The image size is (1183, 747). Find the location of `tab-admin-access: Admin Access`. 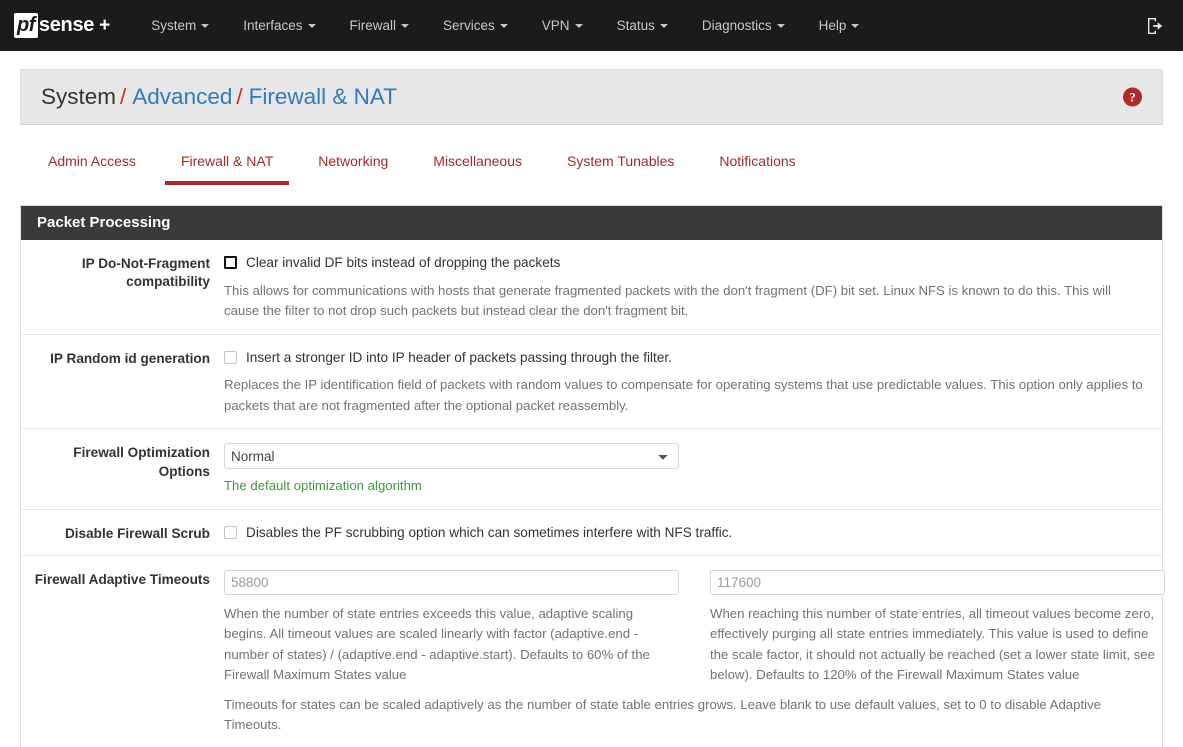

tab-admin-access: Admin Access is located at coordinates (92, 166).